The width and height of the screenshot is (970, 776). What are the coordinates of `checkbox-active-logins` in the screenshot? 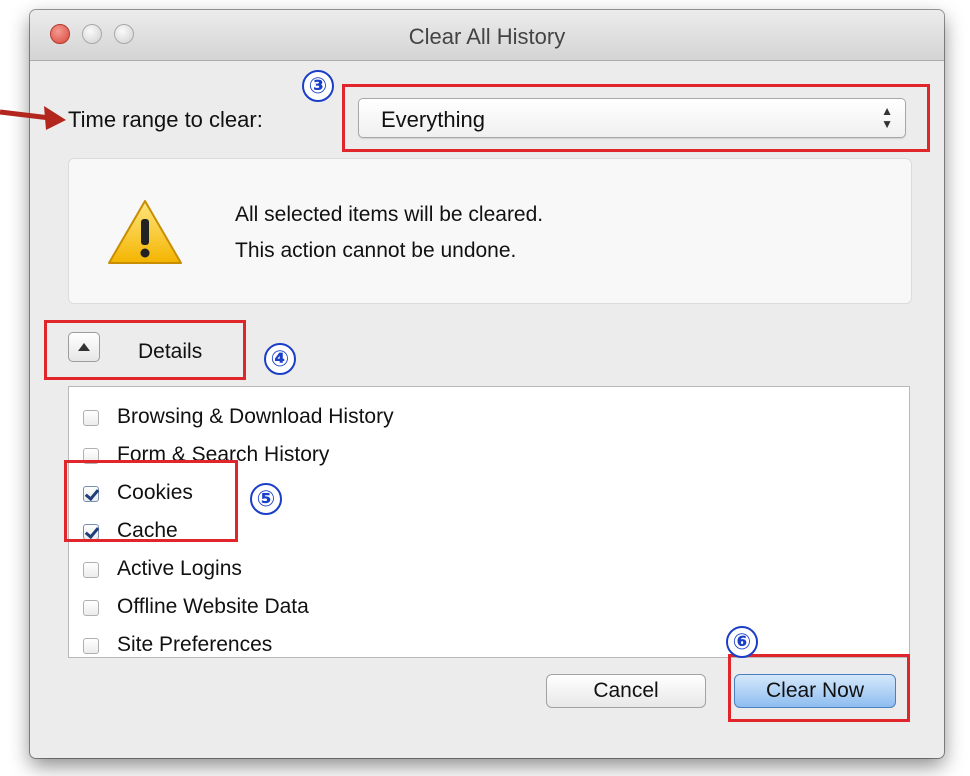 It's located at (91, 570).